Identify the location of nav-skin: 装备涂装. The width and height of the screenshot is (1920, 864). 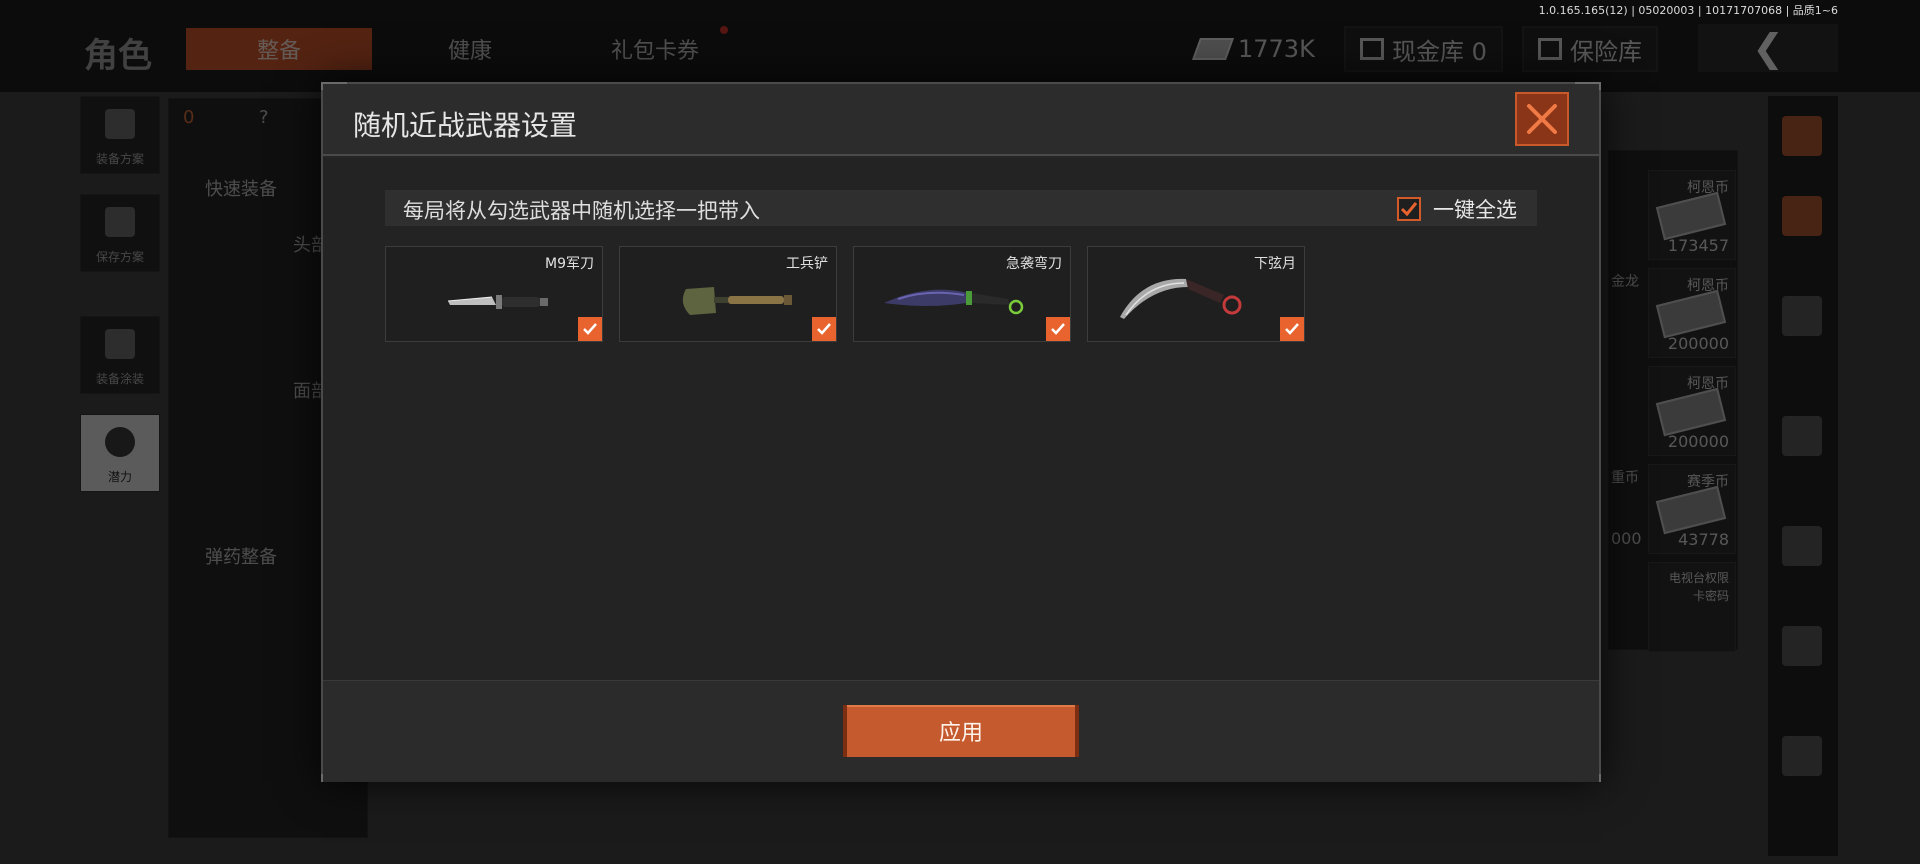
(120, 355).